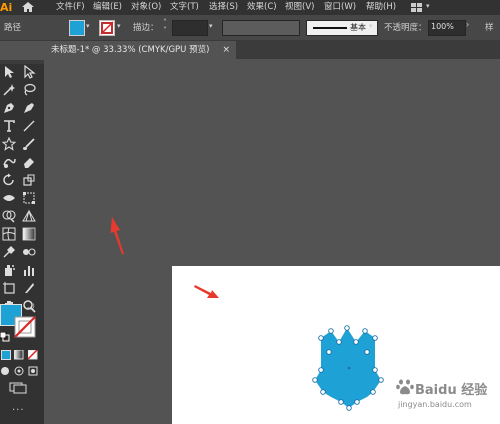 The width and height of the screenshot is (500, 424). I want to click on variable-width-profile, so click(261, 28).